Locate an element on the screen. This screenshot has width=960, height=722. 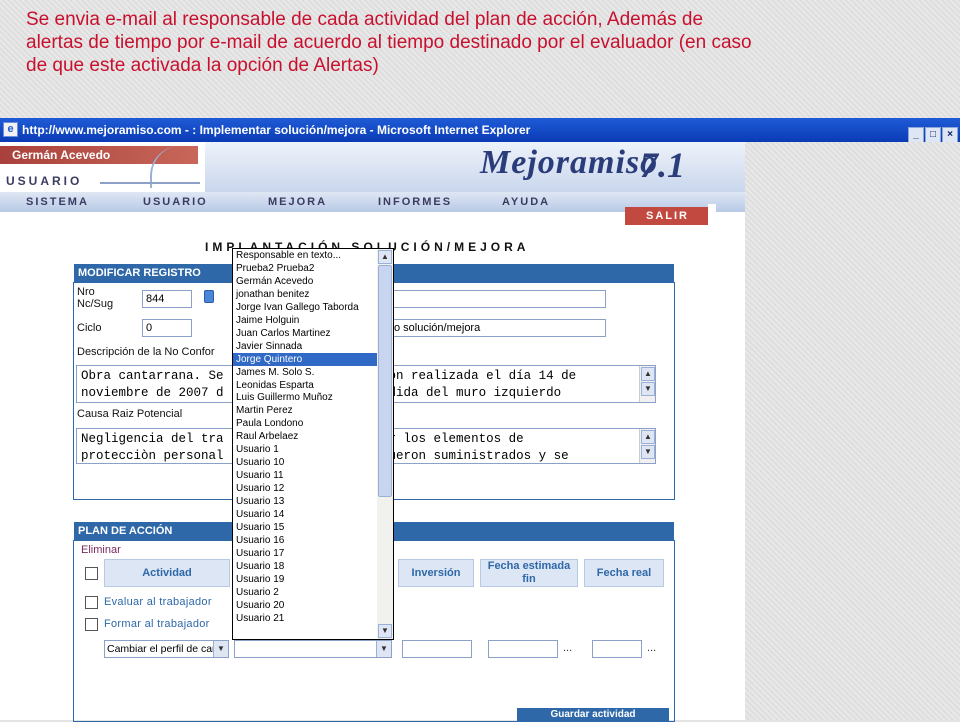
nro-label: Nro Nc/Sug is located at coordinates (95, 298).